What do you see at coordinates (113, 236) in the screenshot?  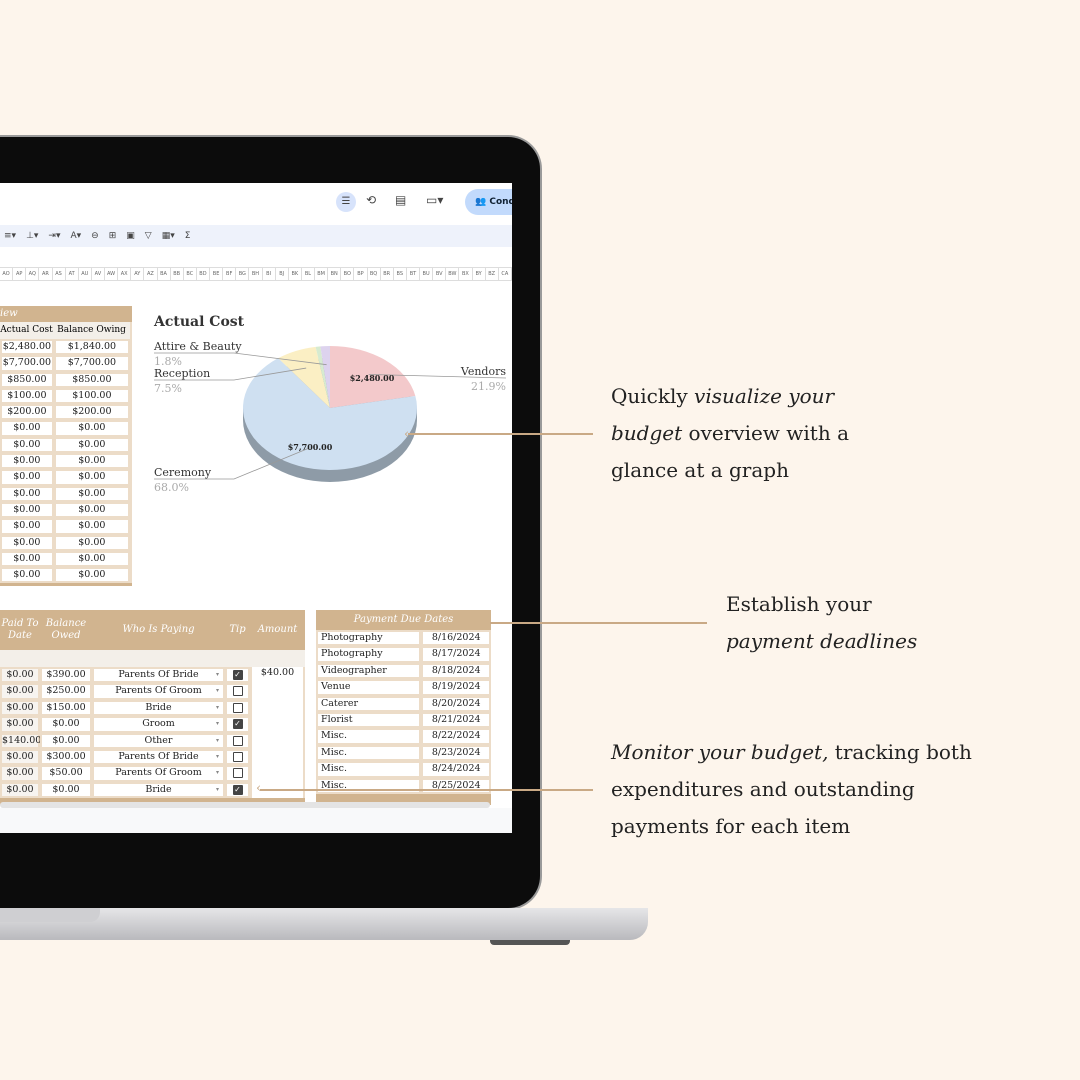 I see `comment-icon: ⊞` at bounding box center [113, 236].